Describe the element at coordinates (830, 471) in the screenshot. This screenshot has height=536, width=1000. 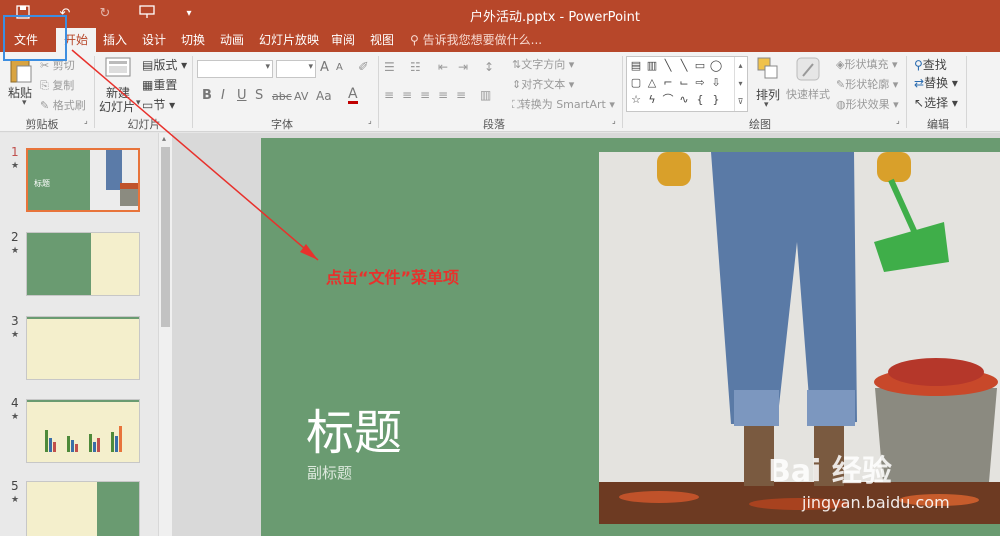
I see `baidu-watermark-logo: Bai 经验` at that location.